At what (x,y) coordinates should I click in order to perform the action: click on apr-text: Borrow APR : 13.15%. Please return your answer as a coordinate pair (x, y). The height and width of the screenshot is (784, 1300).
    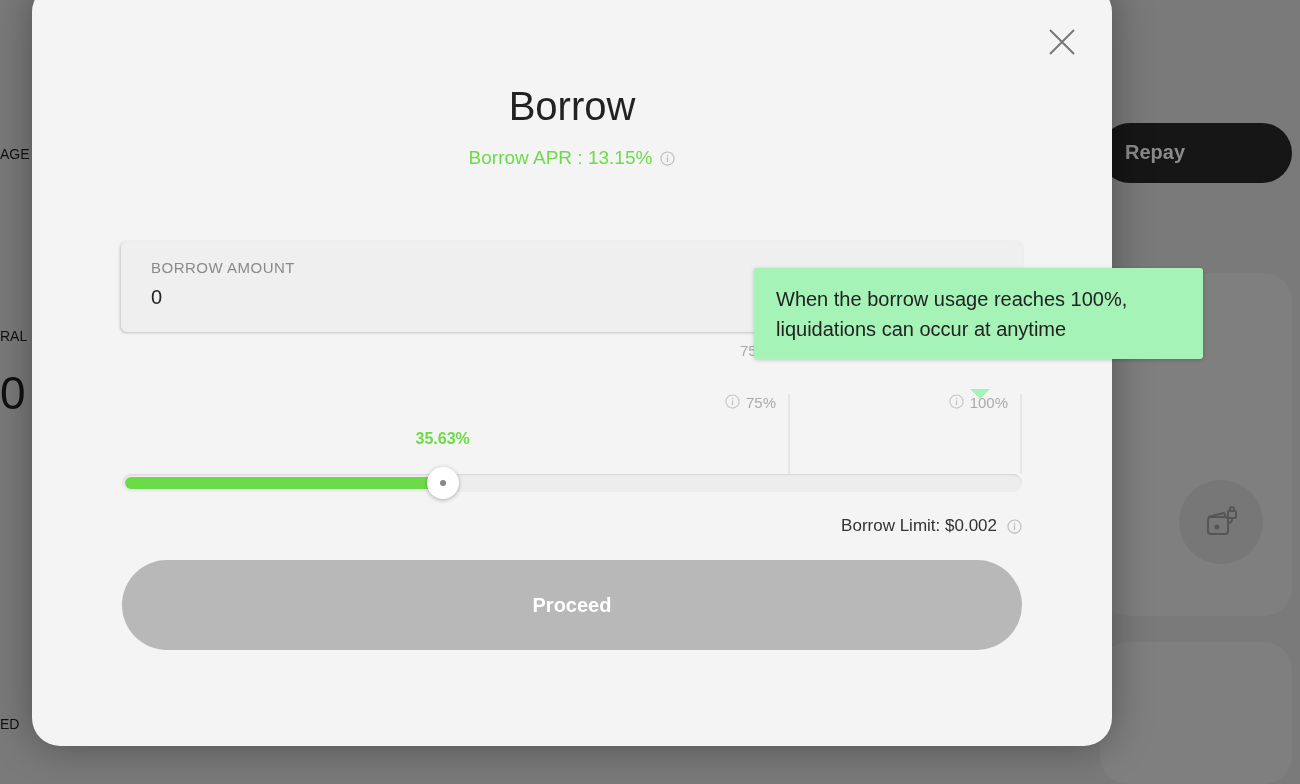
    Looking at the image, I should click on (560, 158).